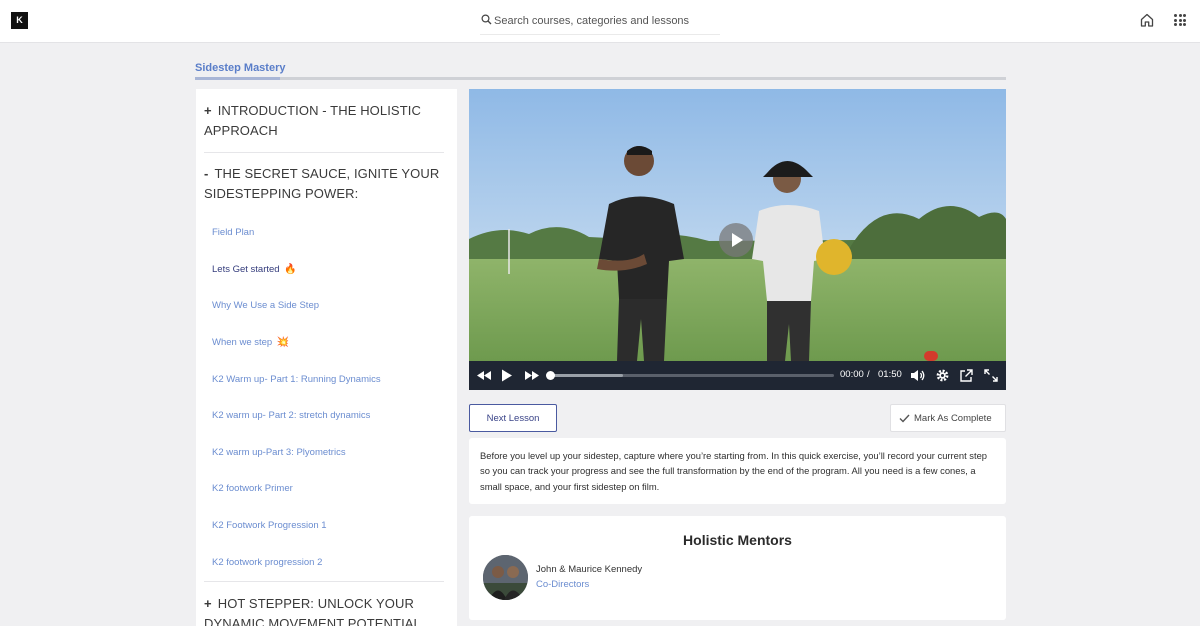  I want to click on lesson-item: K2 warm up-Part 3: Plyometrics, so click(279, 452).